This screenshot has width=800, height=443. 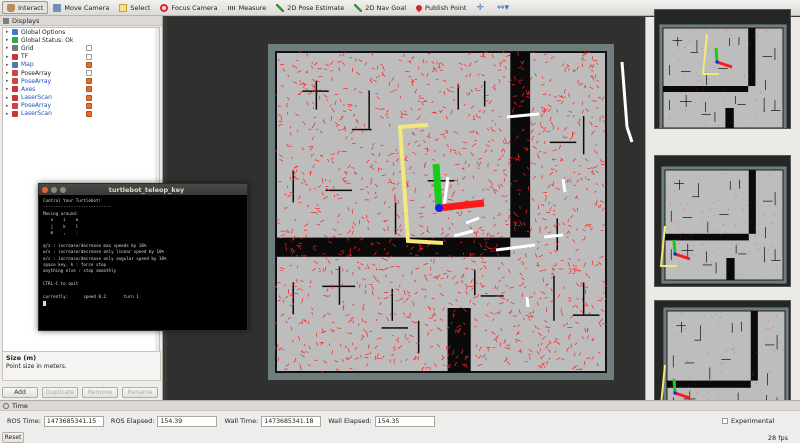 What do you see at coordinates (81, 89) in the screenshot?
I see `display-item: ▸ Axes` at bounding box center [81, 89].